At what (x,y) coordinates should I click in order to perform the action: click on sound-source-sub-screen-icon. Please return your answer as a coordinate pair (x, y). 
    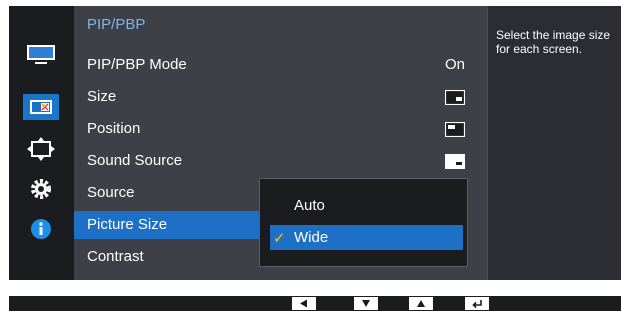
    Looking at the image, I should click on (455, 161).